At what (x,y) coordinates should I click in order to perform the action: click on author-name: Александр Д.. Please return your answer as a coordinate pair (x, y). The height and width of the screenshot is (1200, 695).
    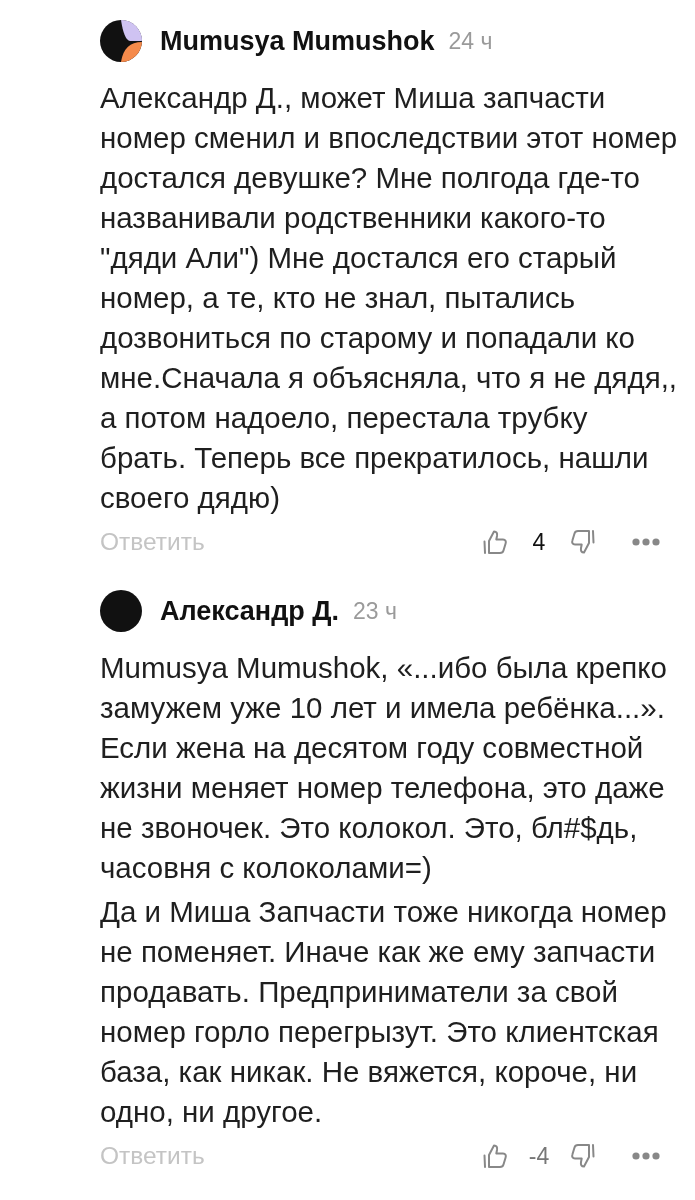
    Looking at the image, I should click on (249, 611).